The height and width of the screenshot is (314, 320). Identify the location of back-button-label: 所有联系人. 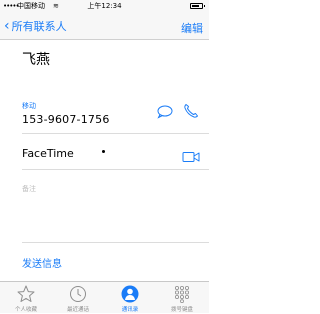
(39, 26).